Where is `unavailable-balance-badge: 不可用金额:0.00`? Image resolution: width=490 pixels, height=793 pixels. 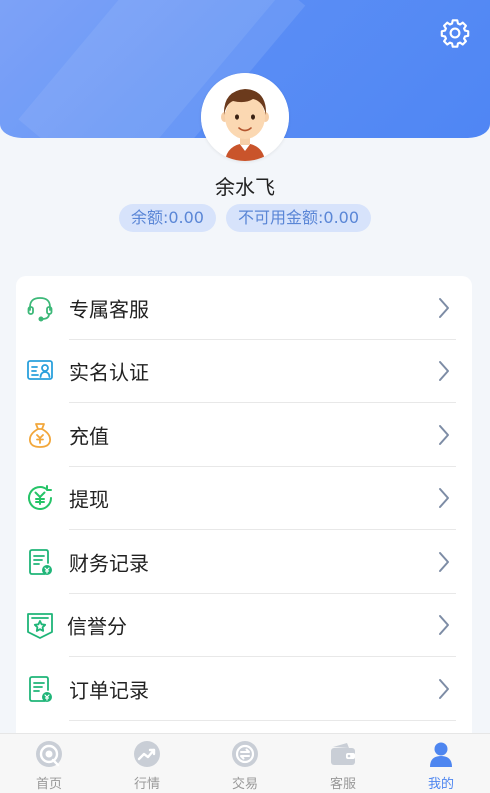
unavailable-balance-badge: 不可用金额:0.00 is located at coordinates (299, 218).